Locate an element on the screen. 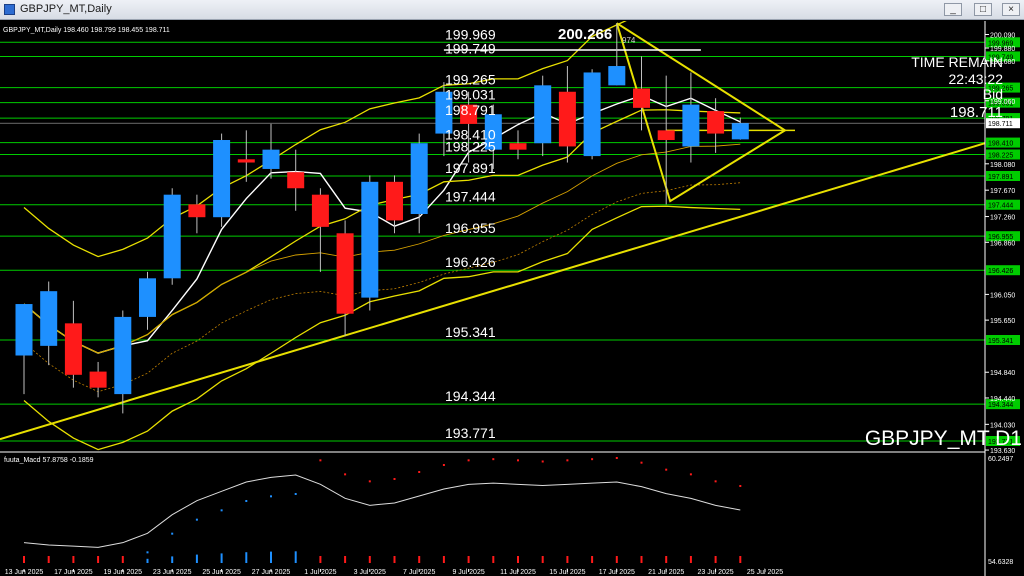 The height and width of the screenshot is (576, 1024). x-axis-tick-label: 1 Jul 2025 is located at coordinates (320, 572).